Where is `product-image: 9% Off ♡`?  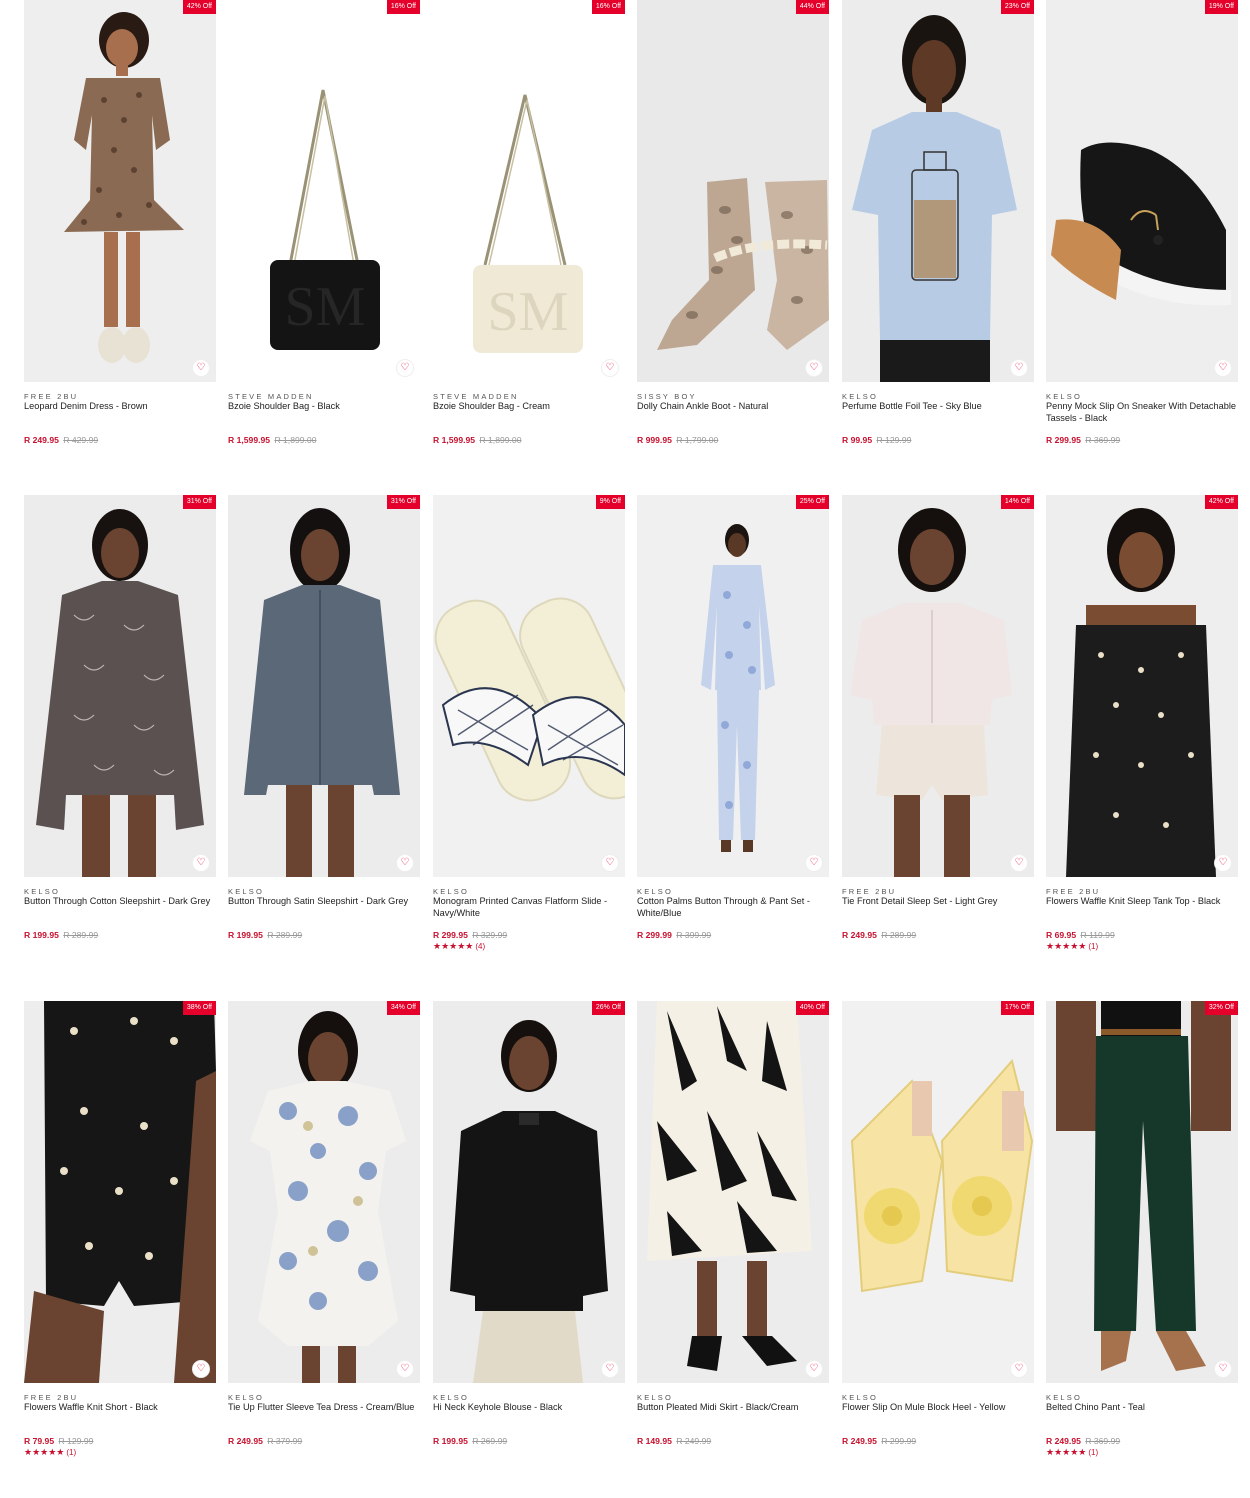 product-image: 9% Off ♡ is located at coordinates (529, 686).